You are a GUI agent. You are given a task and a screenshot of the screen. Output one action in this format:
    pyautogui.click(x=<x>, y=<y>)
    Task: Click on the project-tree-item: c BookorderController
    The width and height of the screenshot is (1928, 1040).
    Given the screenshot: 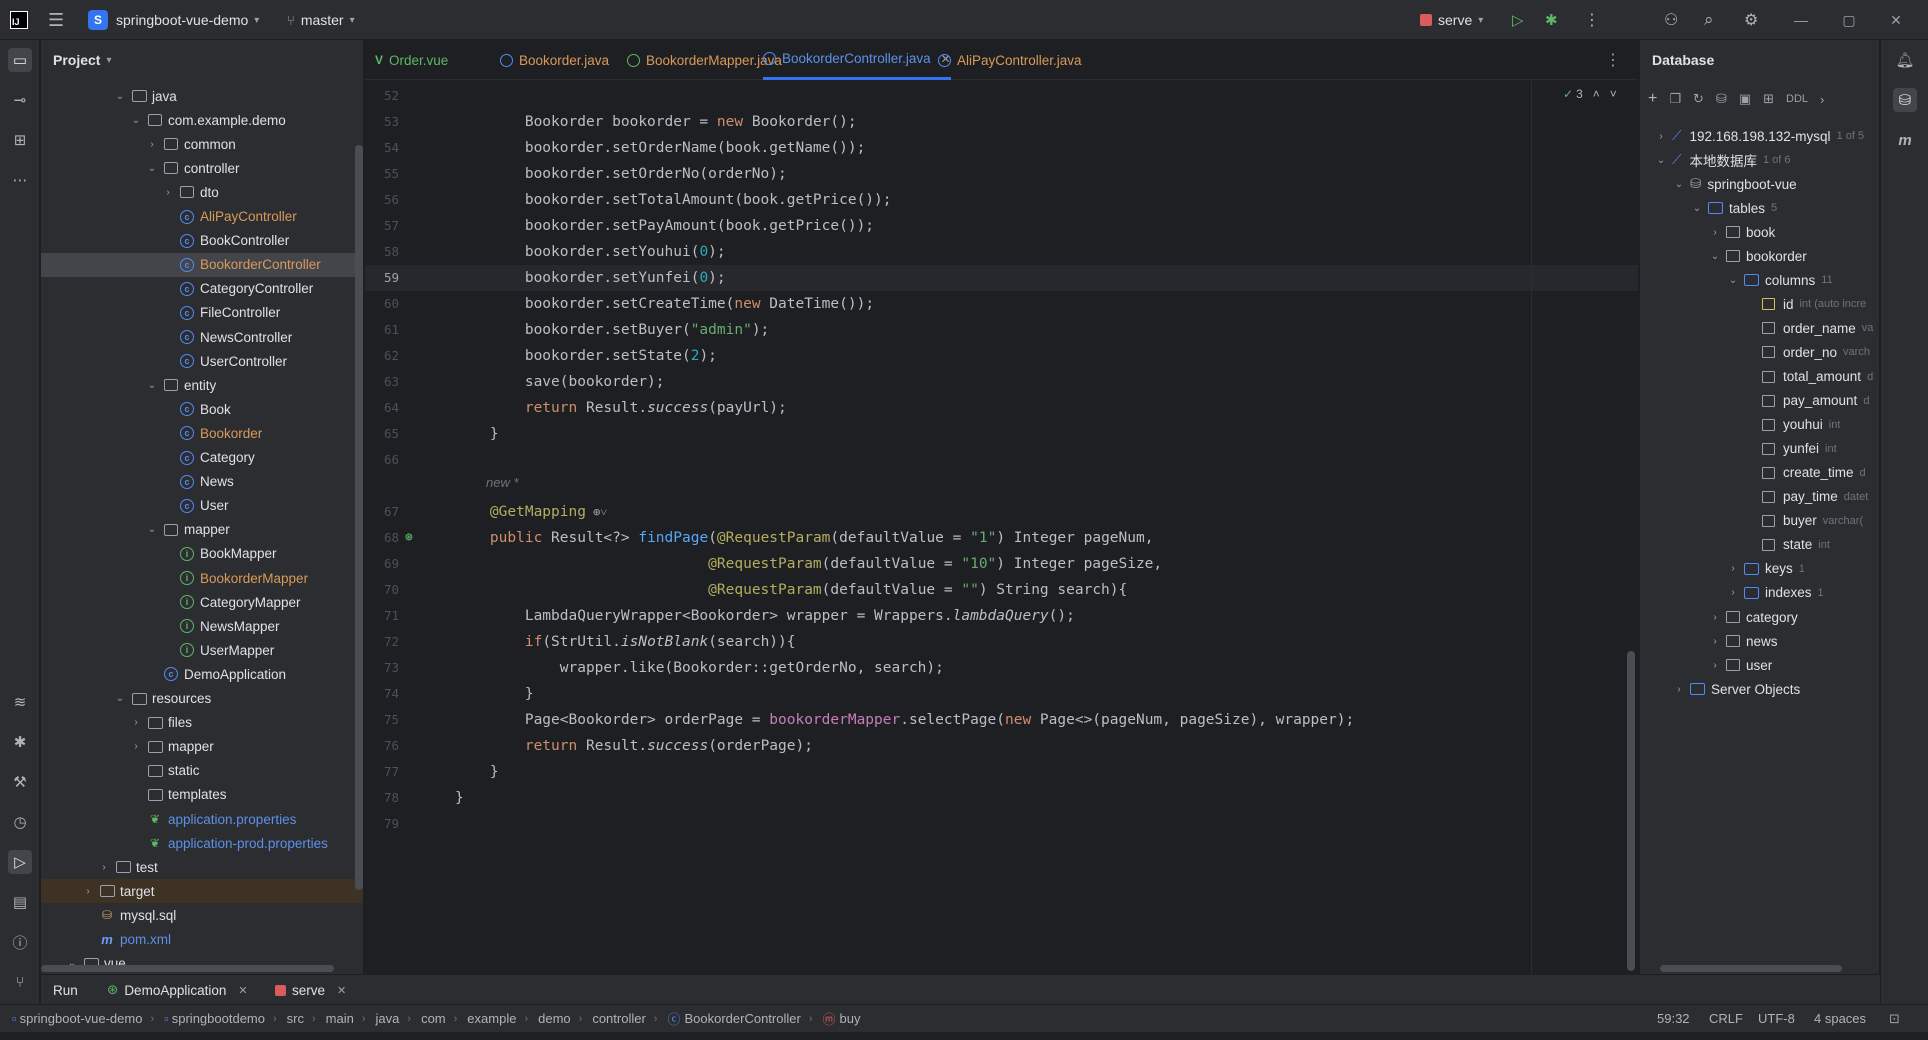 What is the action you would take?
    pyautogui.click(x=202, y=264)
    